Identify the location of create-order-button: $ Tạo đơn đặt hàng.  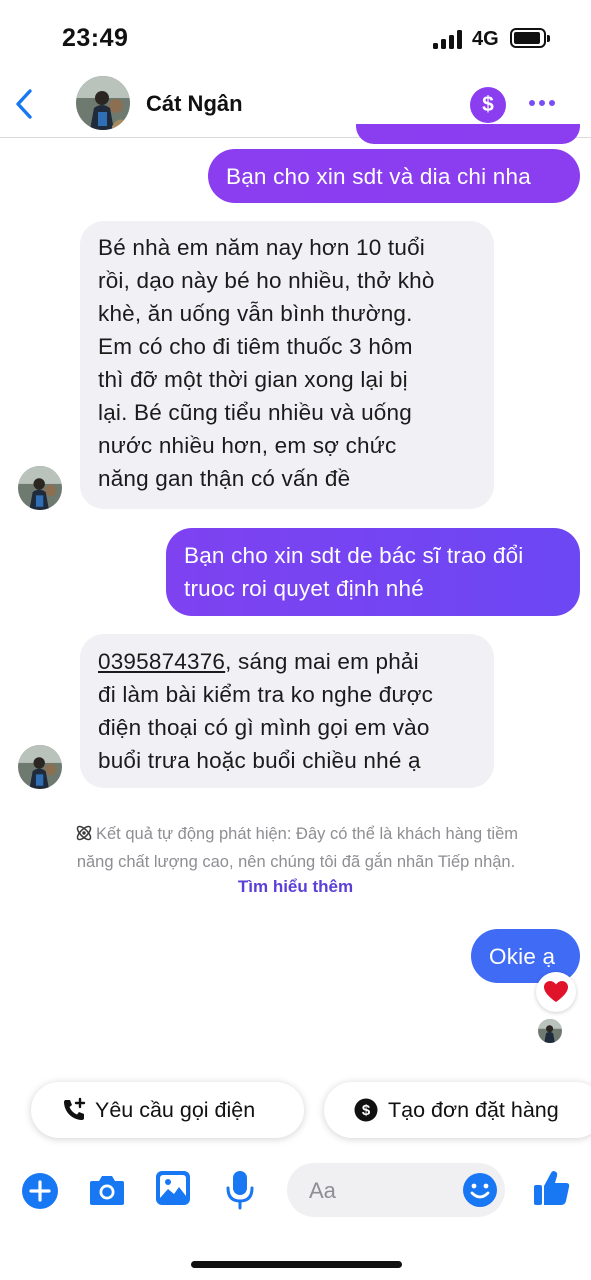
(457, 1110).